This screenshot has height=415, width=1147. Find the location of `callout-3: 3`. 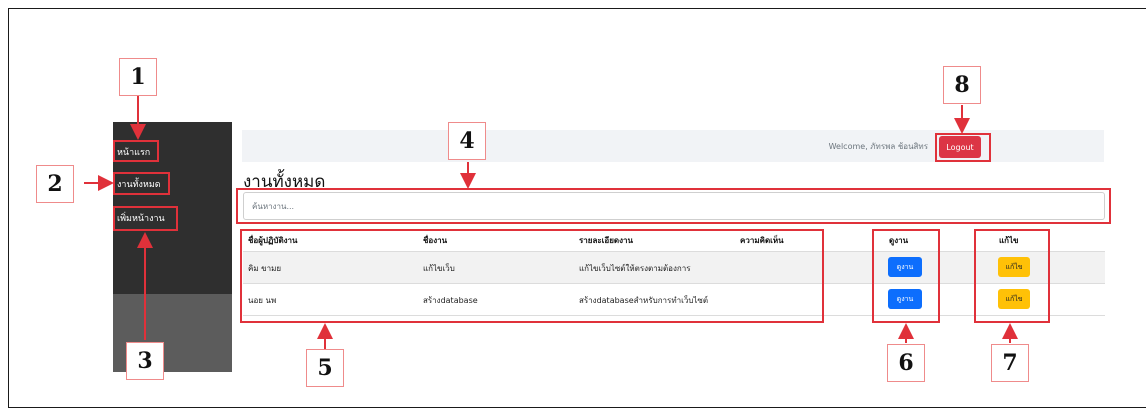

callout-3: 3 is located at coordinates (145, 361).